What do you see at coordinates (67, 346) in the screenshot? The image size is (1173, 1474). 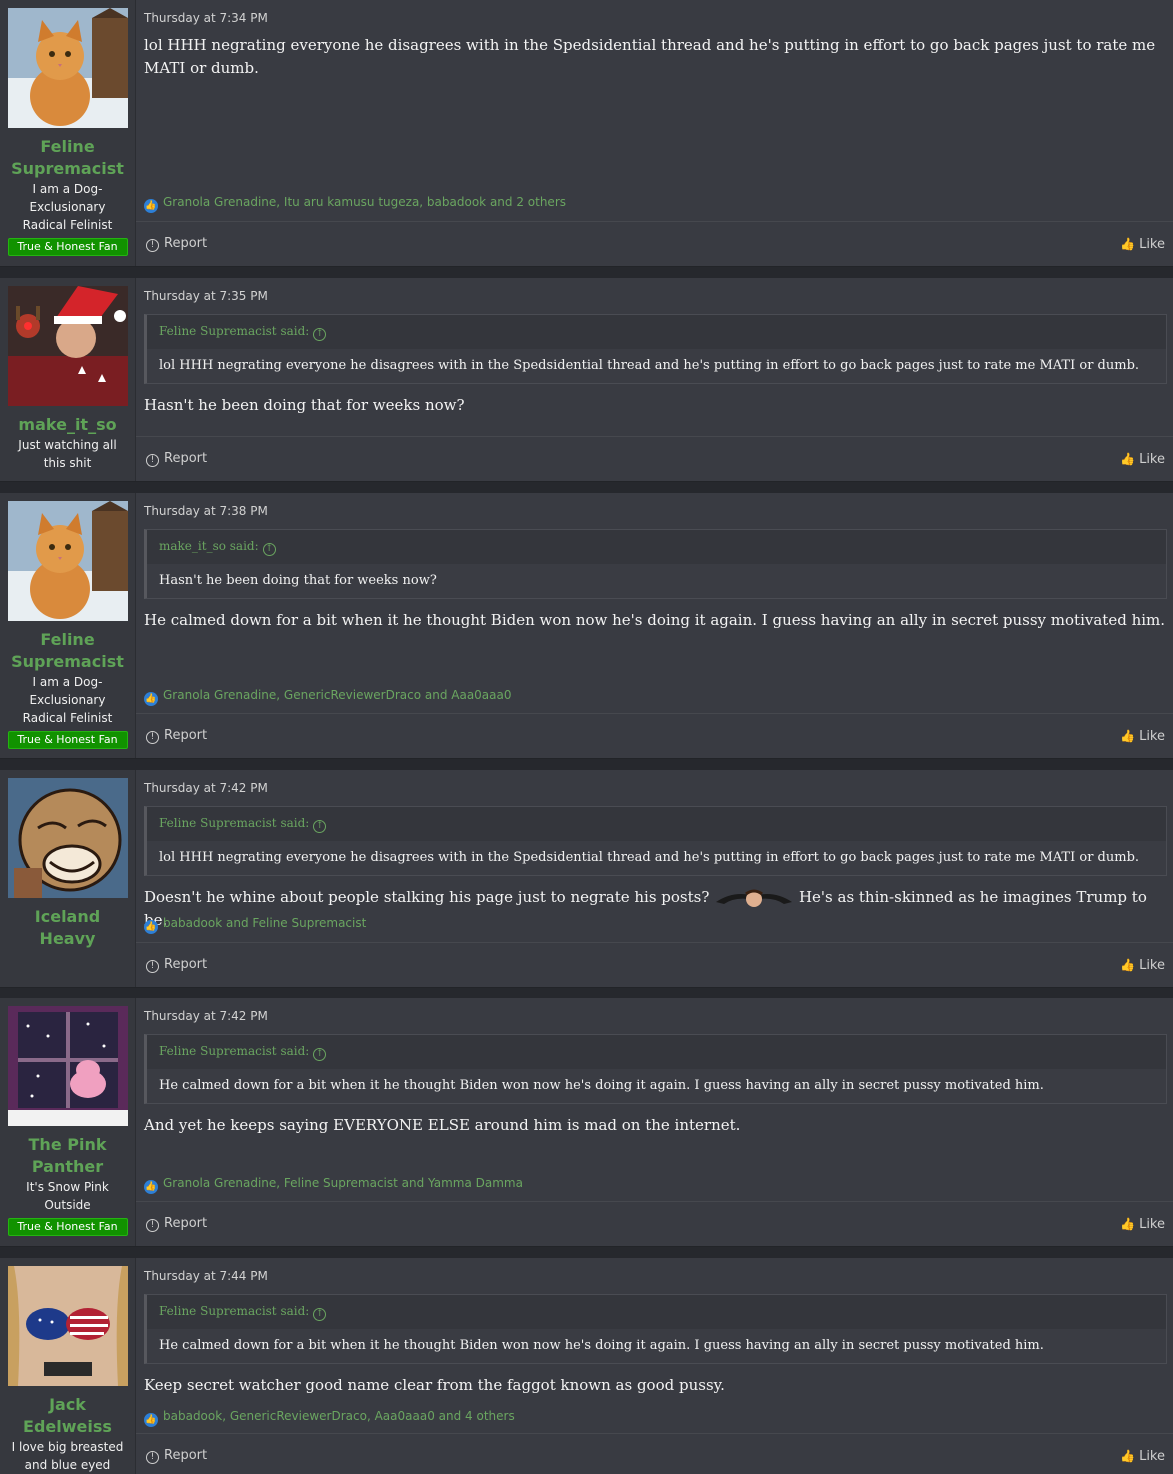 I see `santa-hat-avatar-icon` at bounding box center [67, 346].